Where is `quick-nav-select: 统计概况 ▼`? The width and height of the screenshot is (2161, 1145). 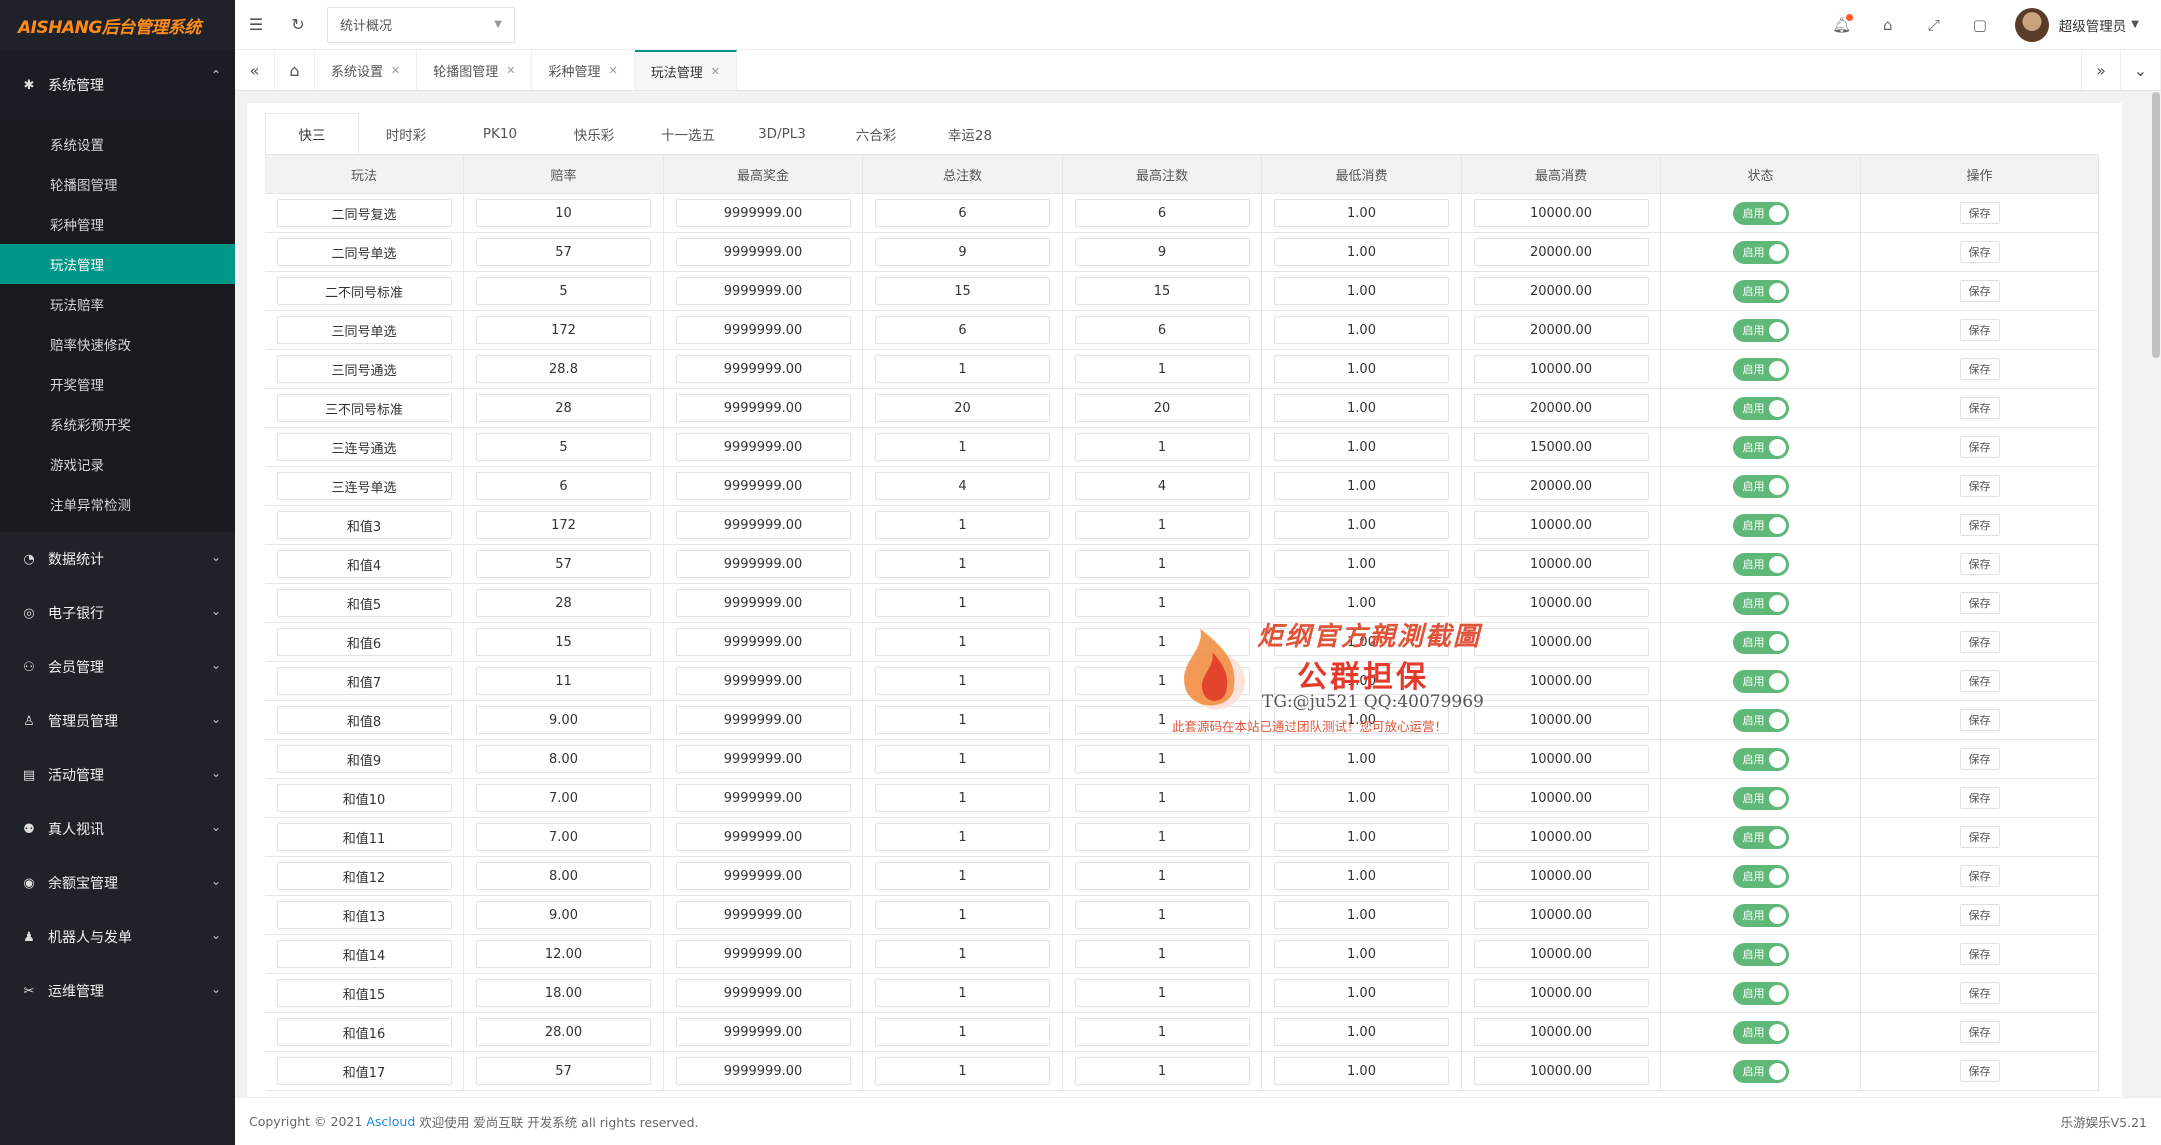
quick-nav-select: 统计概况 ▼ is located at coordinates (421, 24).